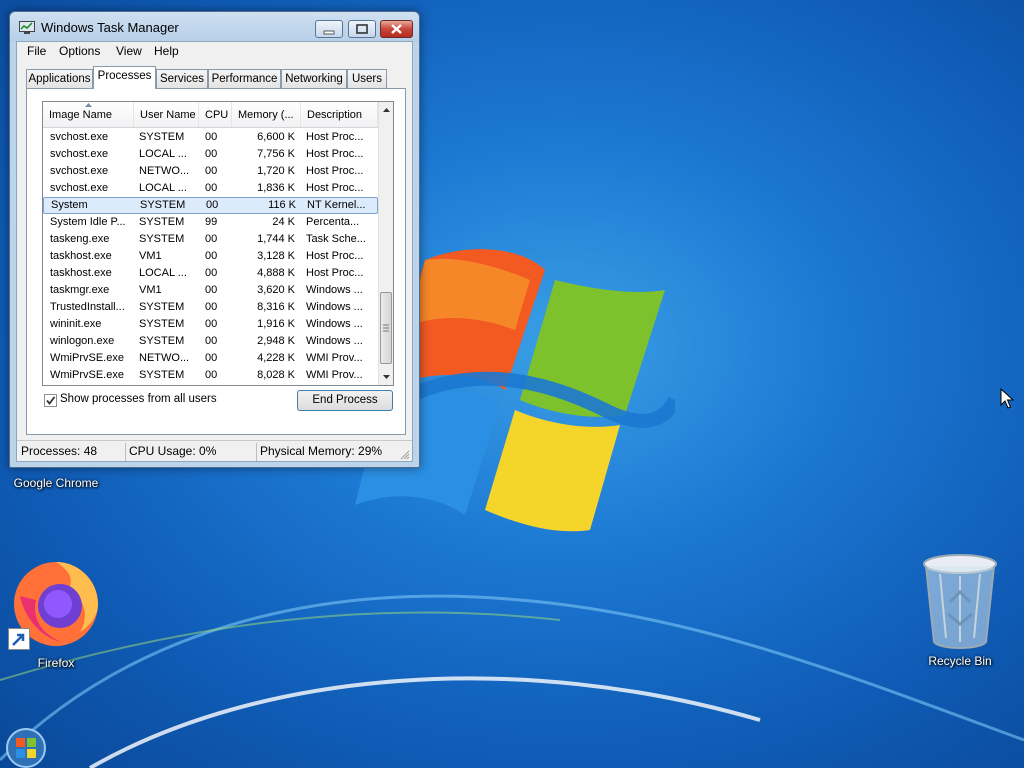 The width and height of the screenshot is (1024, 768). I want to click on maximize-button, so click(362, 29).